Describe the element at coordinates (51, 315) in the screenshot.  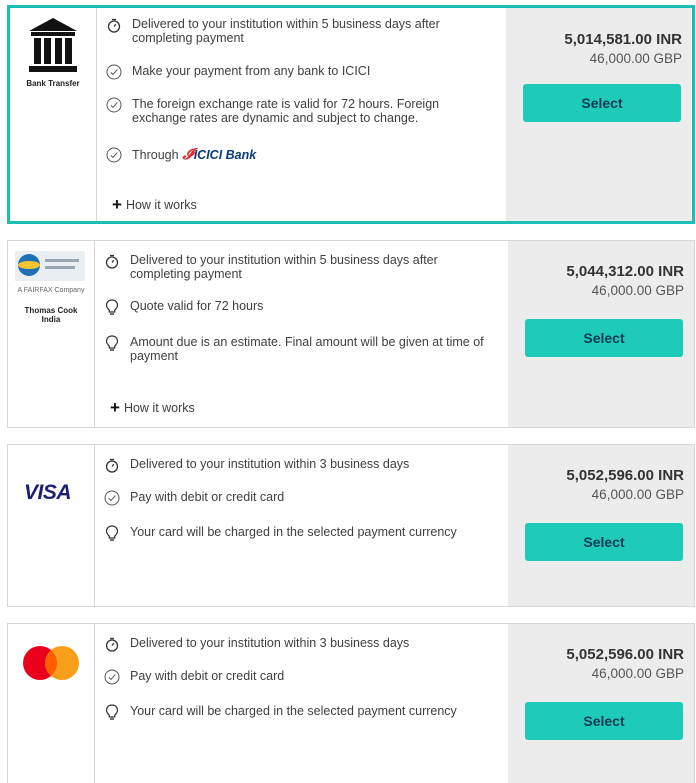
I see `logo-caption: Thomas Cook India` at that location.